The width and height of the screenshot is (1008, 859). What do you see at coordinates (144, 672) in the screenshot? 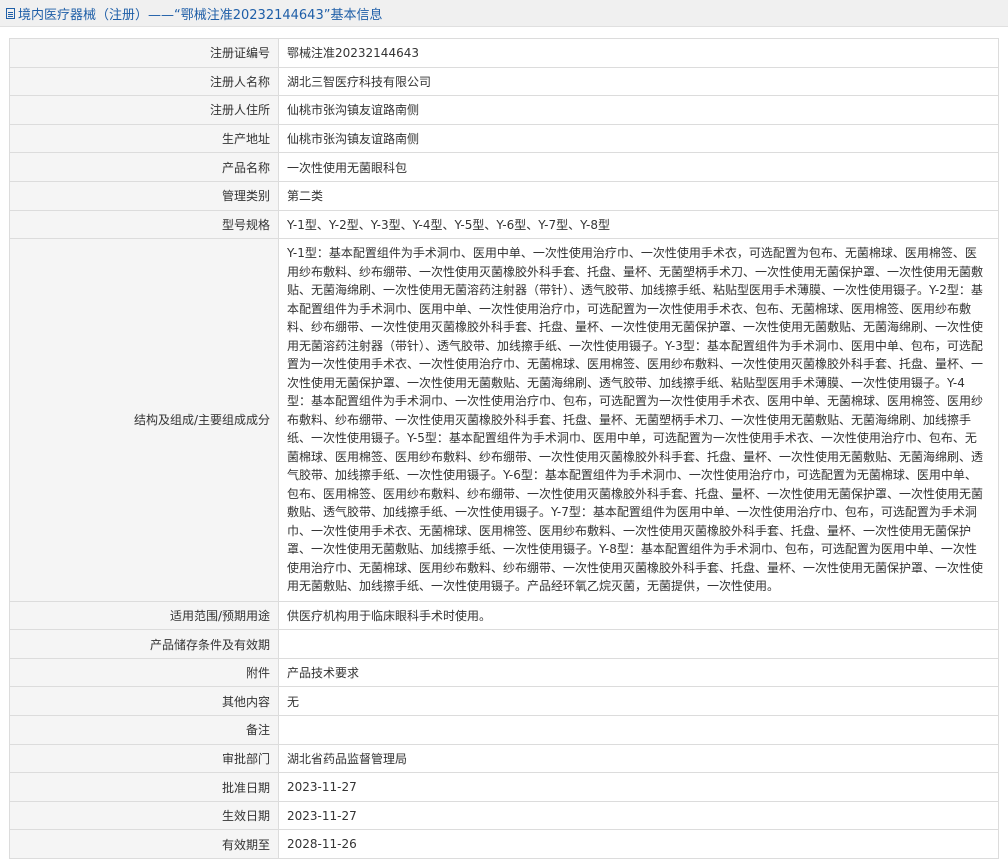
I see `field-label: 附件` at bounding box center [144, 672].